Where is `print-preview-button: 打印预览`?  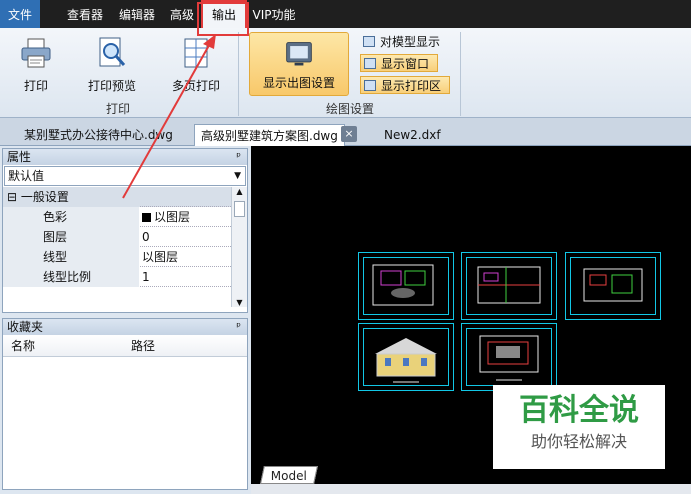
print-preview-button: 打印预览 is located at coordinates (112, 65).